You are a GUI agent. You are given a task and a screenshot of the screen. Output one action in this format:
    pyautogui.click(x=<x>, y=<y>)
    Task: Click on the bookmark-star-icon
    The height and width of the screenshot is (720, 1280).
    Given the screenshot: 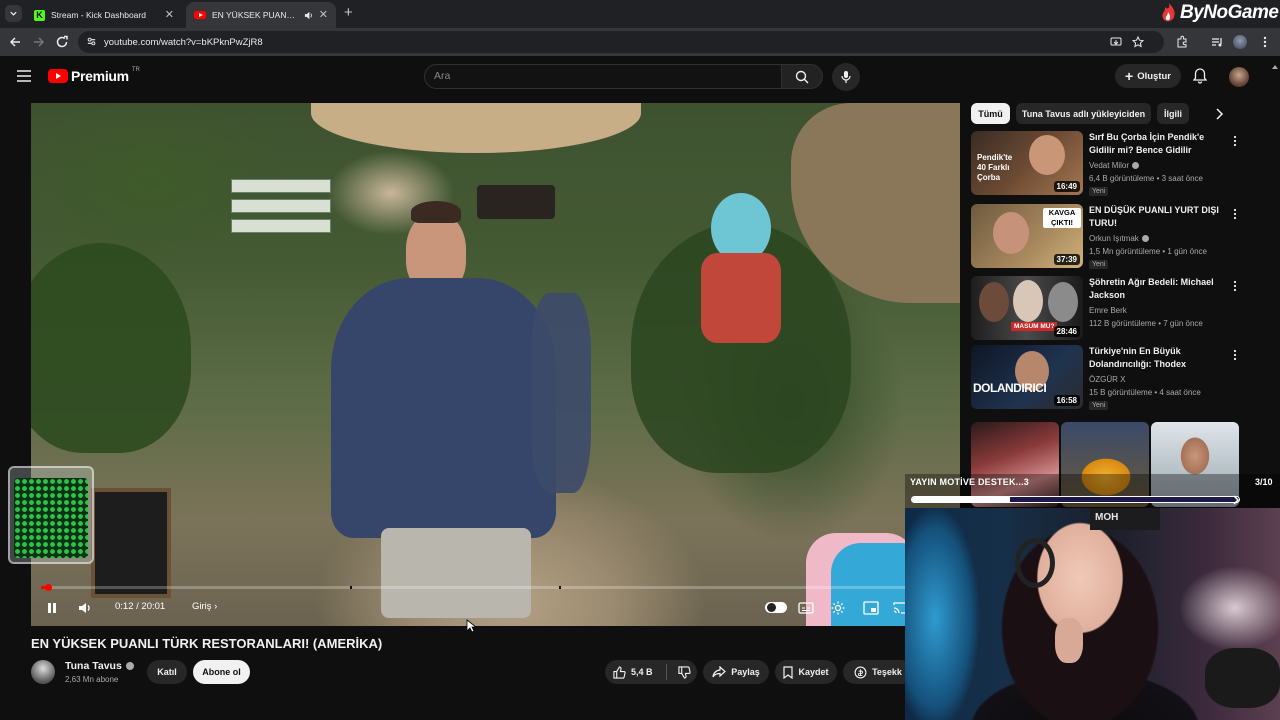 What is the action you would take?
    pyautogui.click(x=1138, y=42)
    